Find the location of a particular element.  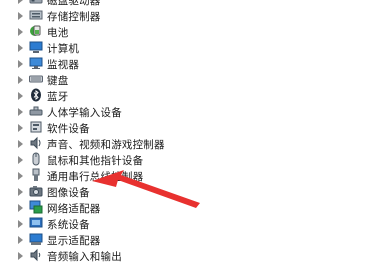

tree-item-computer: 计算机 is located at coordinates (110, 48).